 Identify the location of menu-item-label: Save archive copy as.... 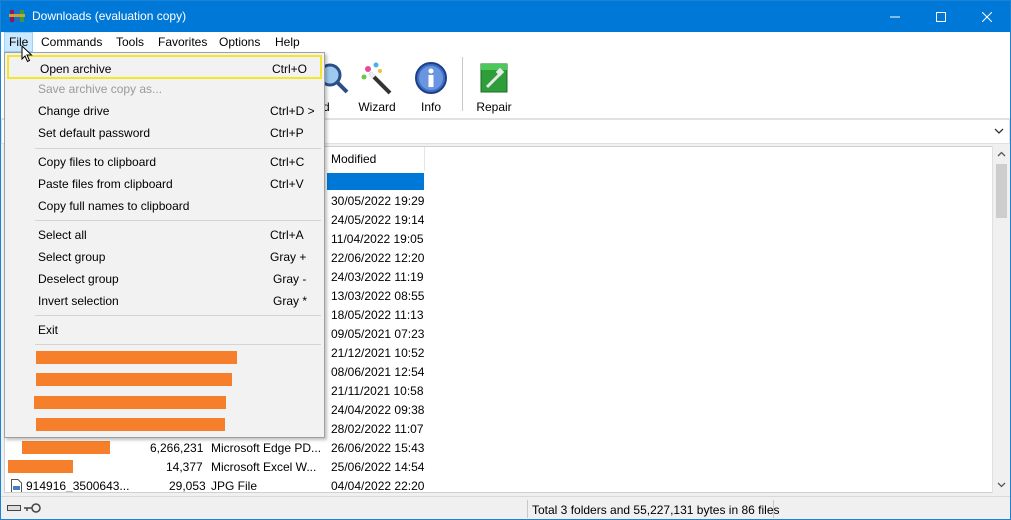
(100, 89).